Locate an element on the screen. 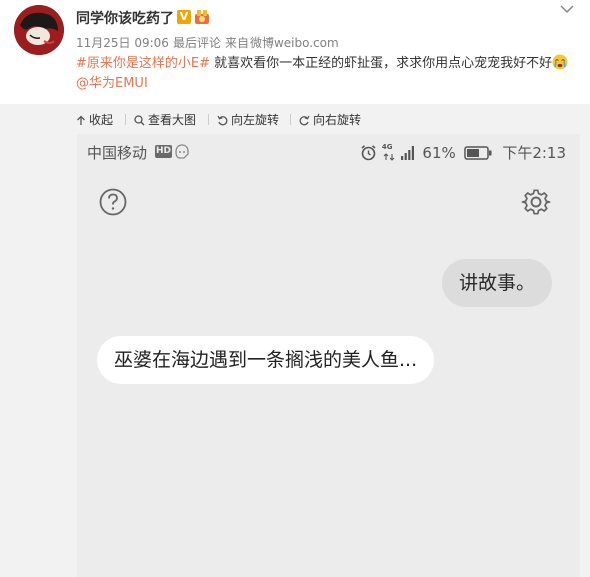  medal-icon is located at coordinates (202, 17).